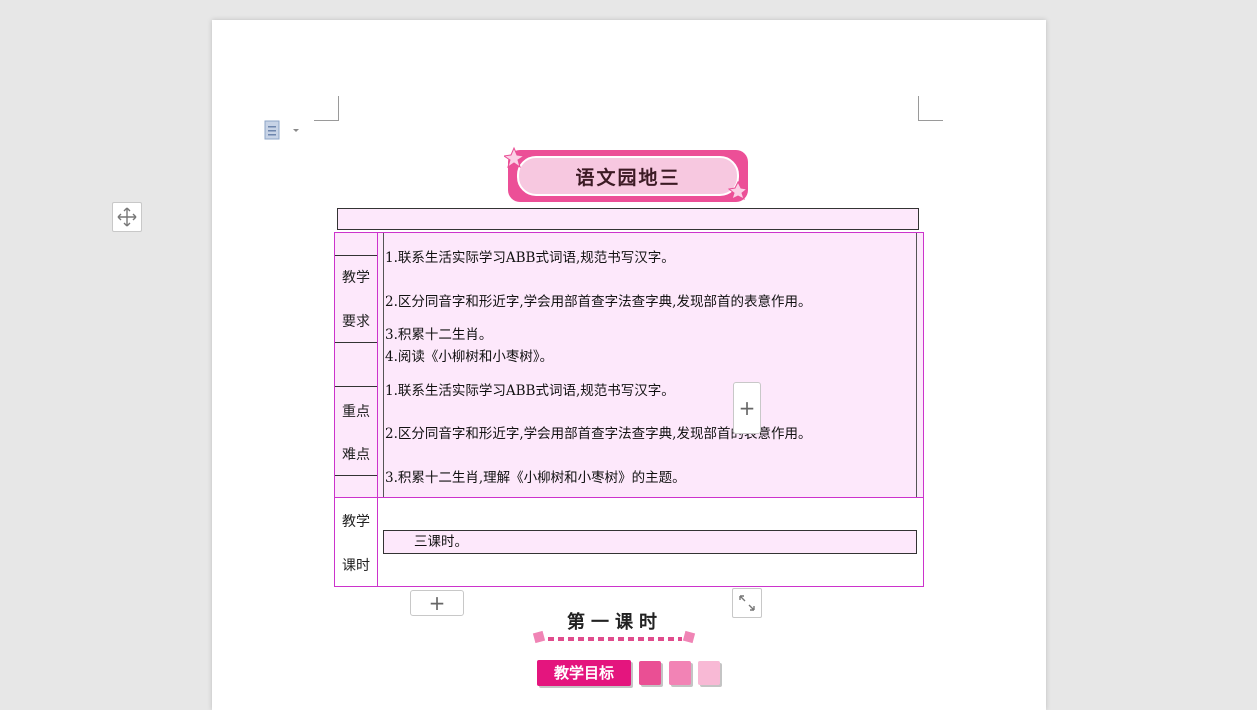  What do you see at coordinates (282, 131) in the screenshot?
I see `paste-options-icon` at bounding box center [282, 131].